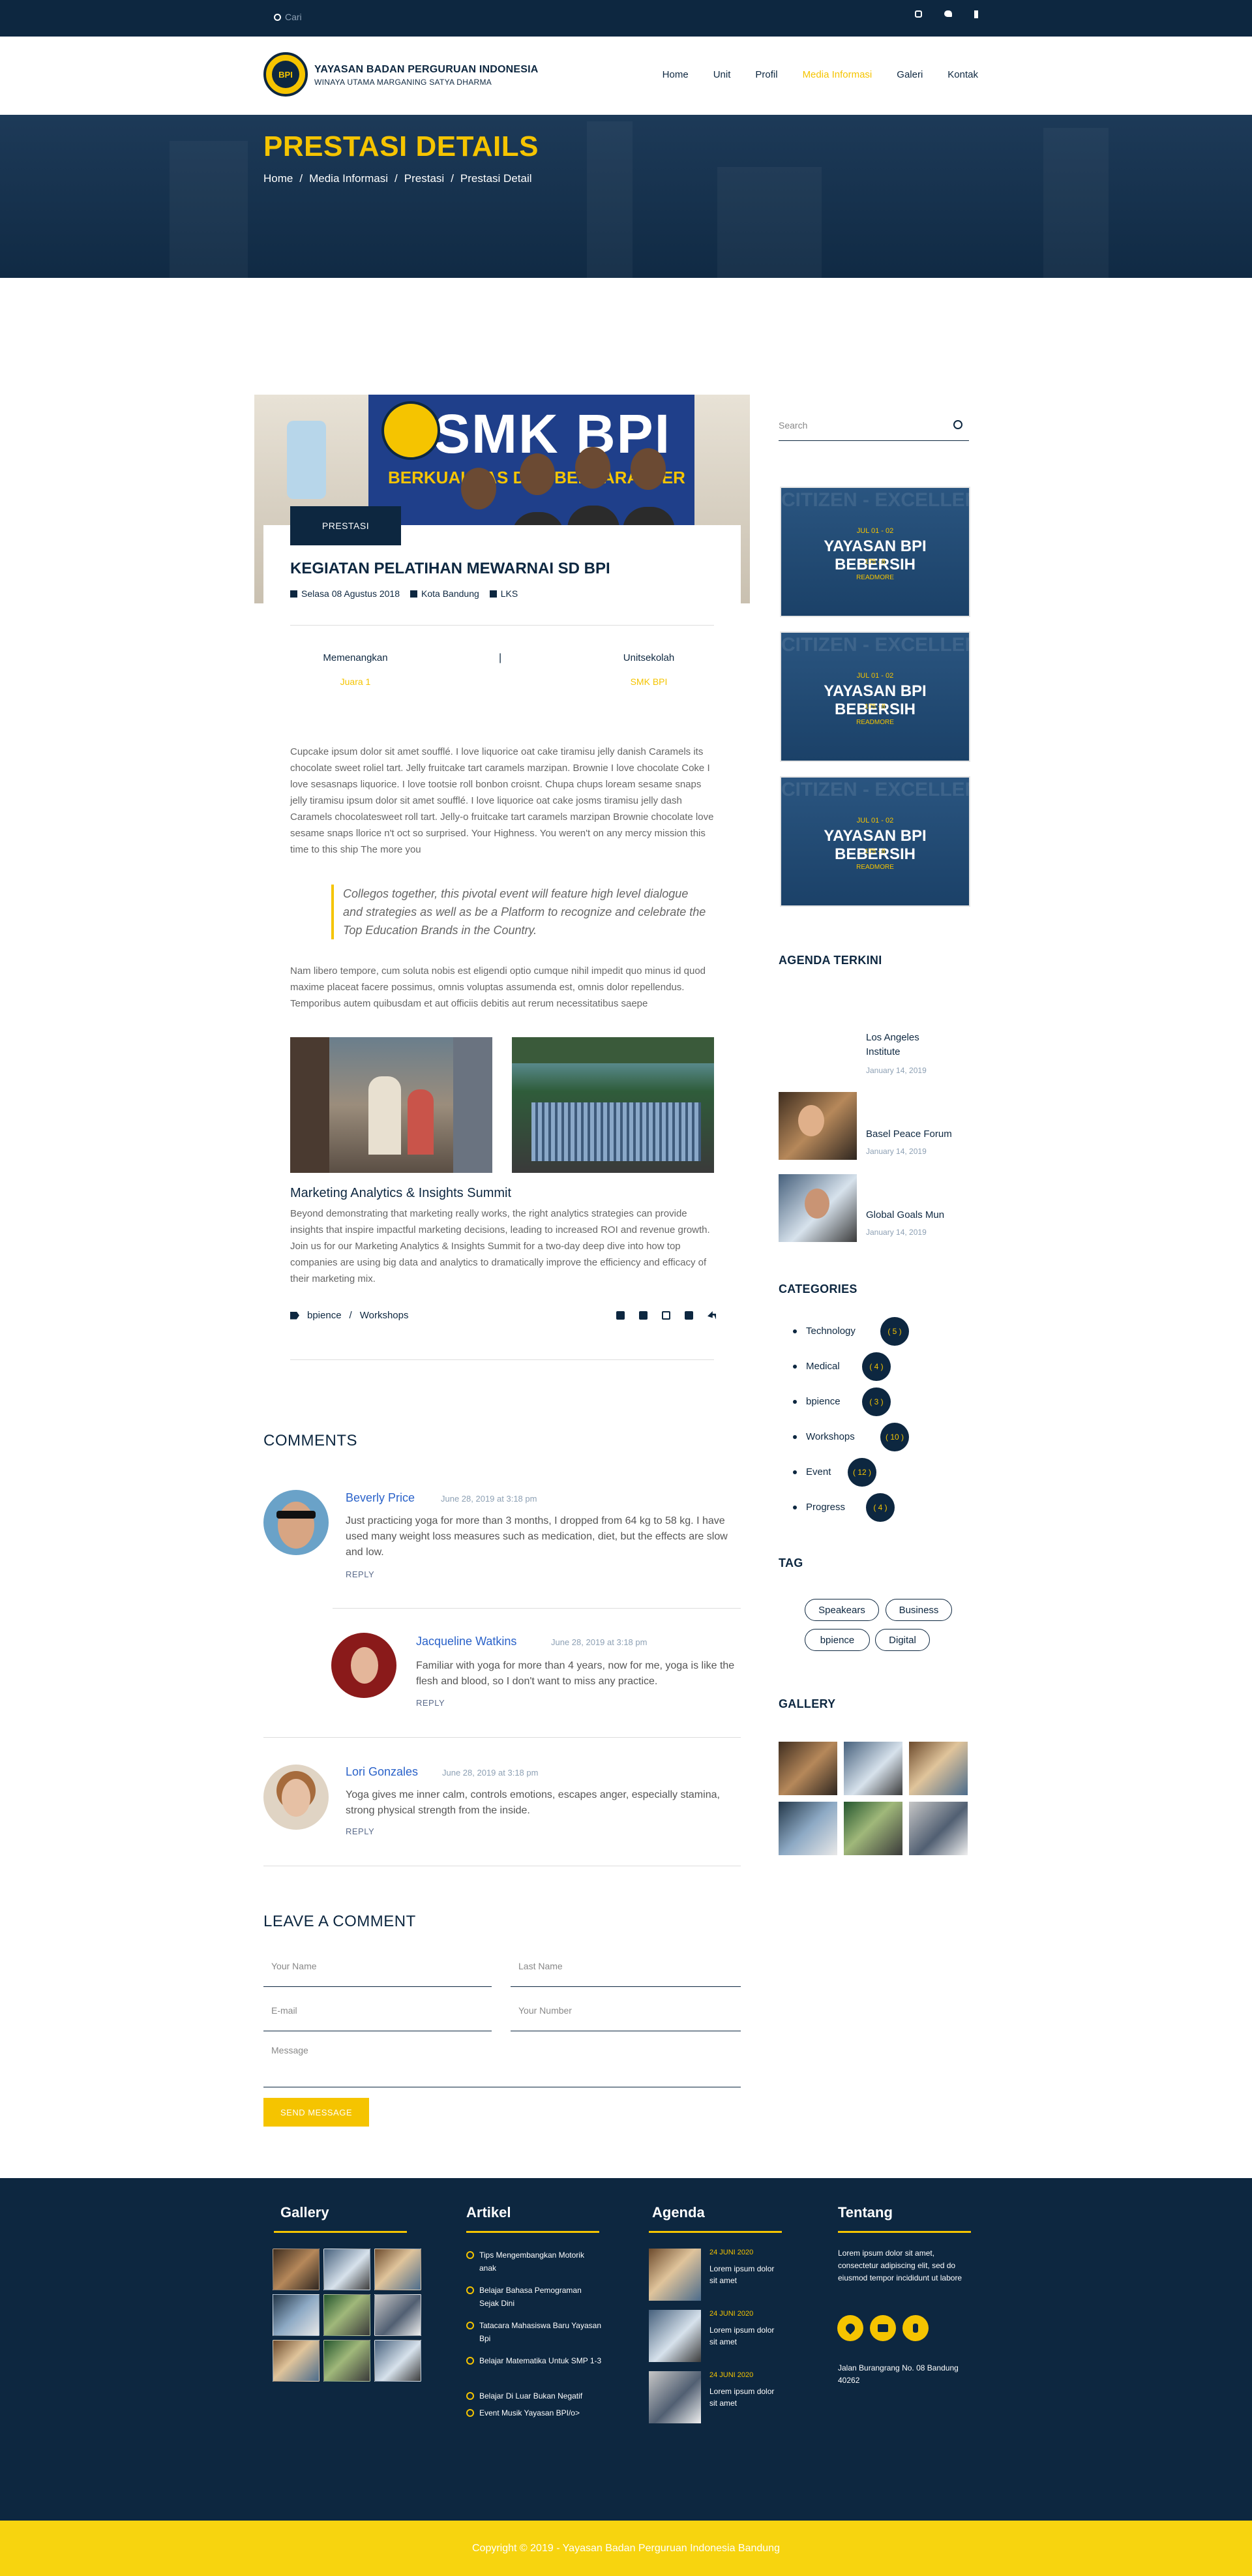 The image size is (1252, 2576). I want to click on breadcrumb-prestasi: Prestasi, so click(424, 179).